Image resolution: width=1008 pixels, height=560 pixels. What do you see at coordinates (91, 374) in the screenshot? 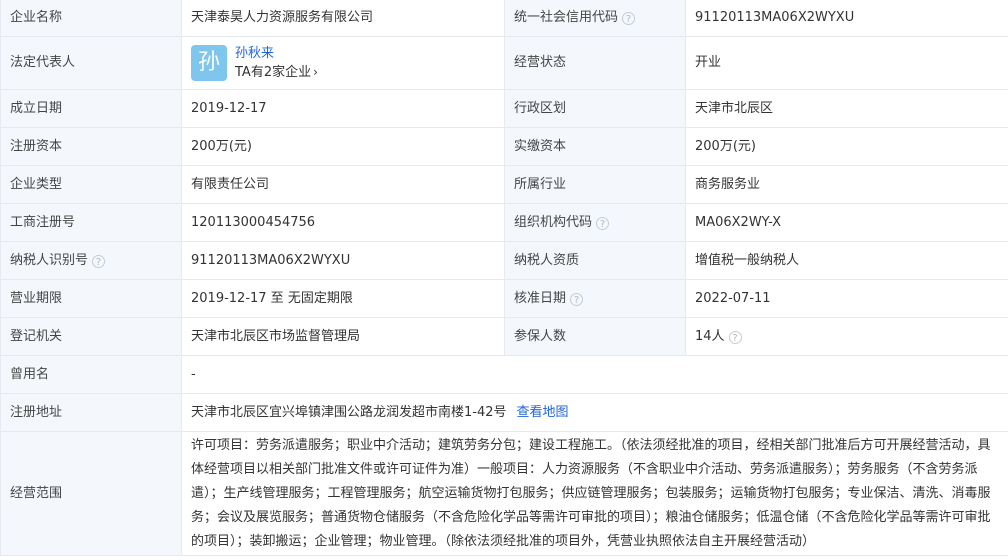
I see `label-former-name: 曾用名` at bounding box center [91, 374].